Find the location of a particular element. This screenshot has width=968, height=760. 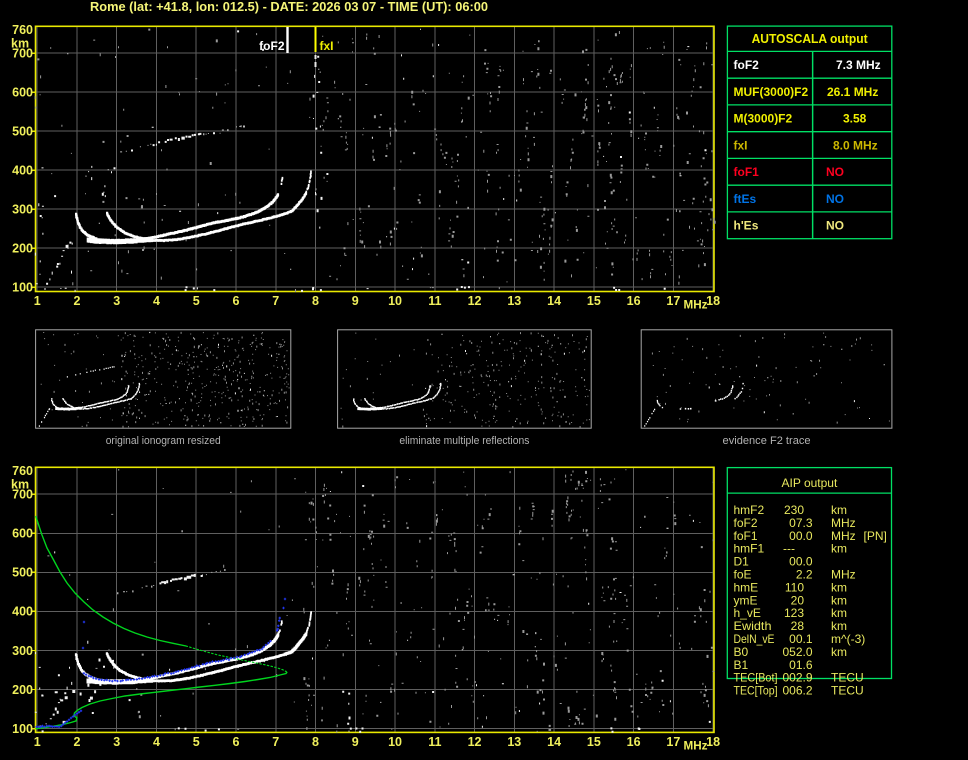

svg-text: h'Es is located at coordinates (746, 226).